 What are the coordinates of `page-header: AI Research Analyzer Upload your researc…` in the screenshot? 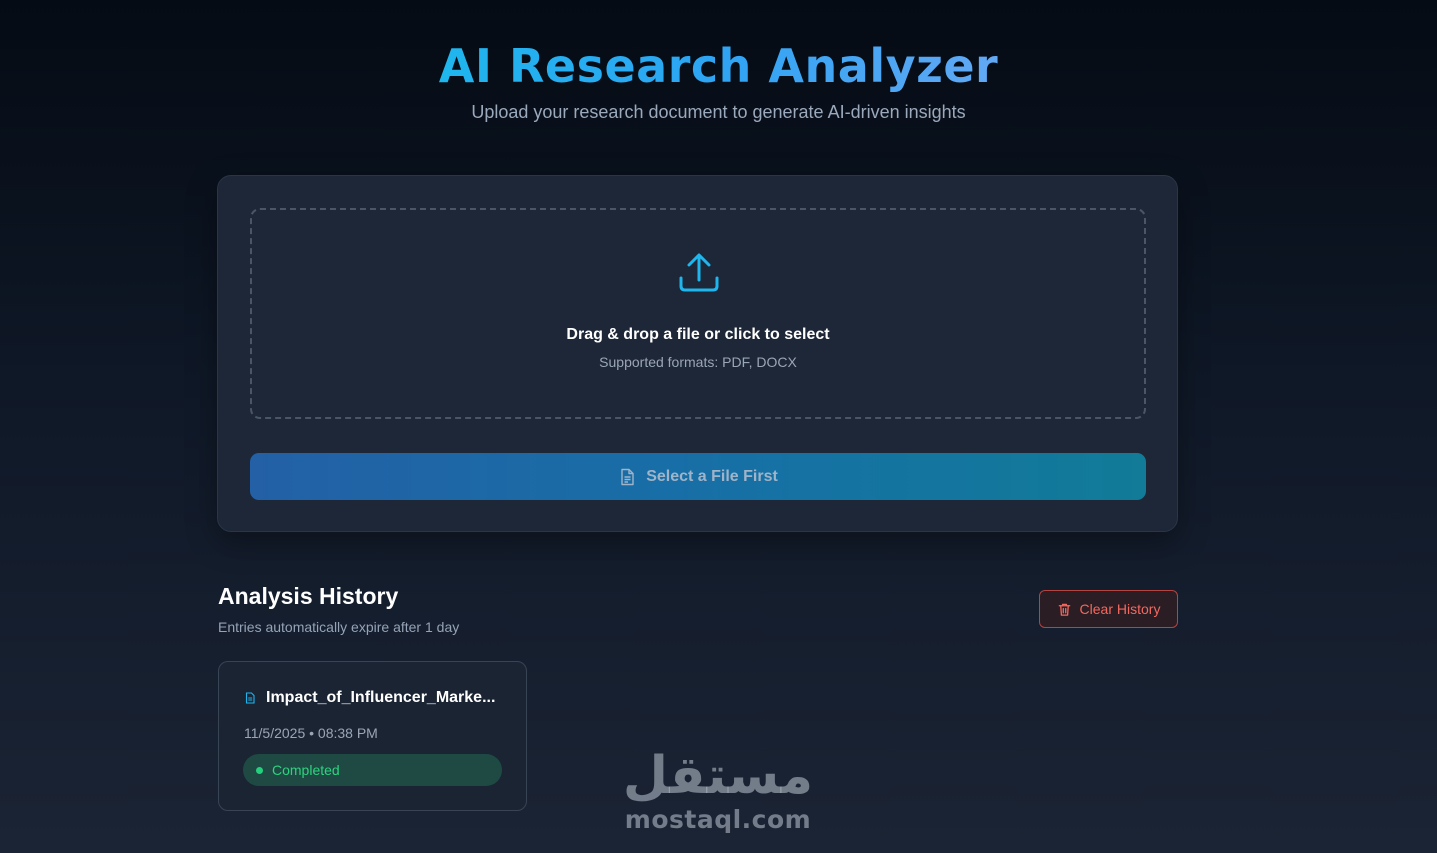 It's located at (718, 80).